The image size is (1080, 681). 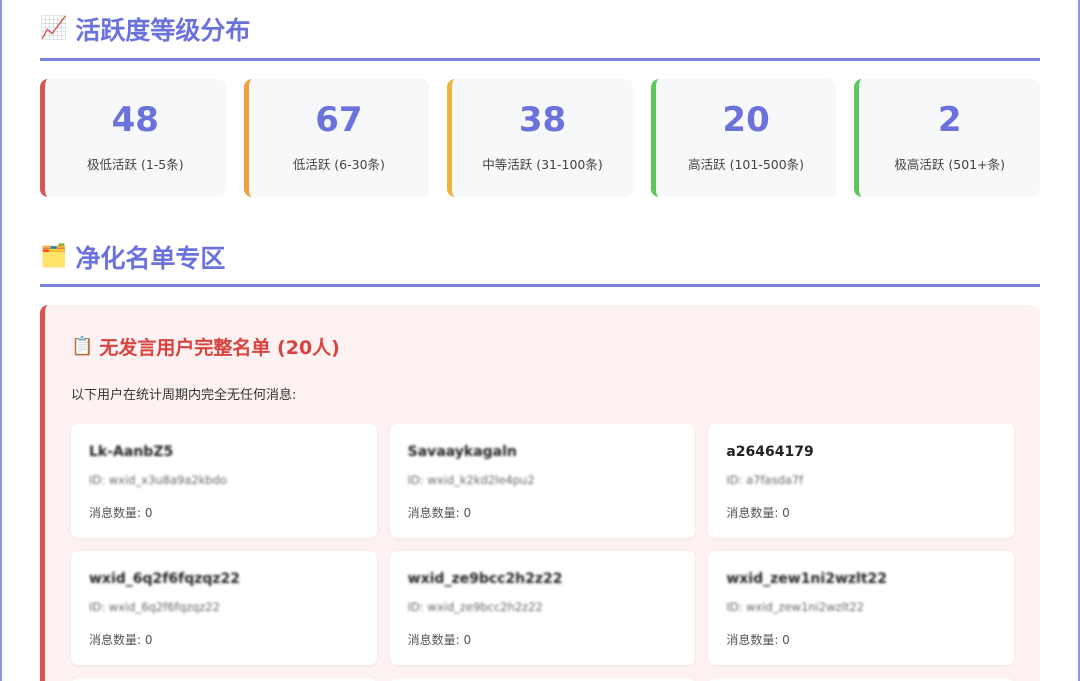 I want to click on user-id: ID: wxid_6q2f6fqzqz22, so click(x=154, y=607).